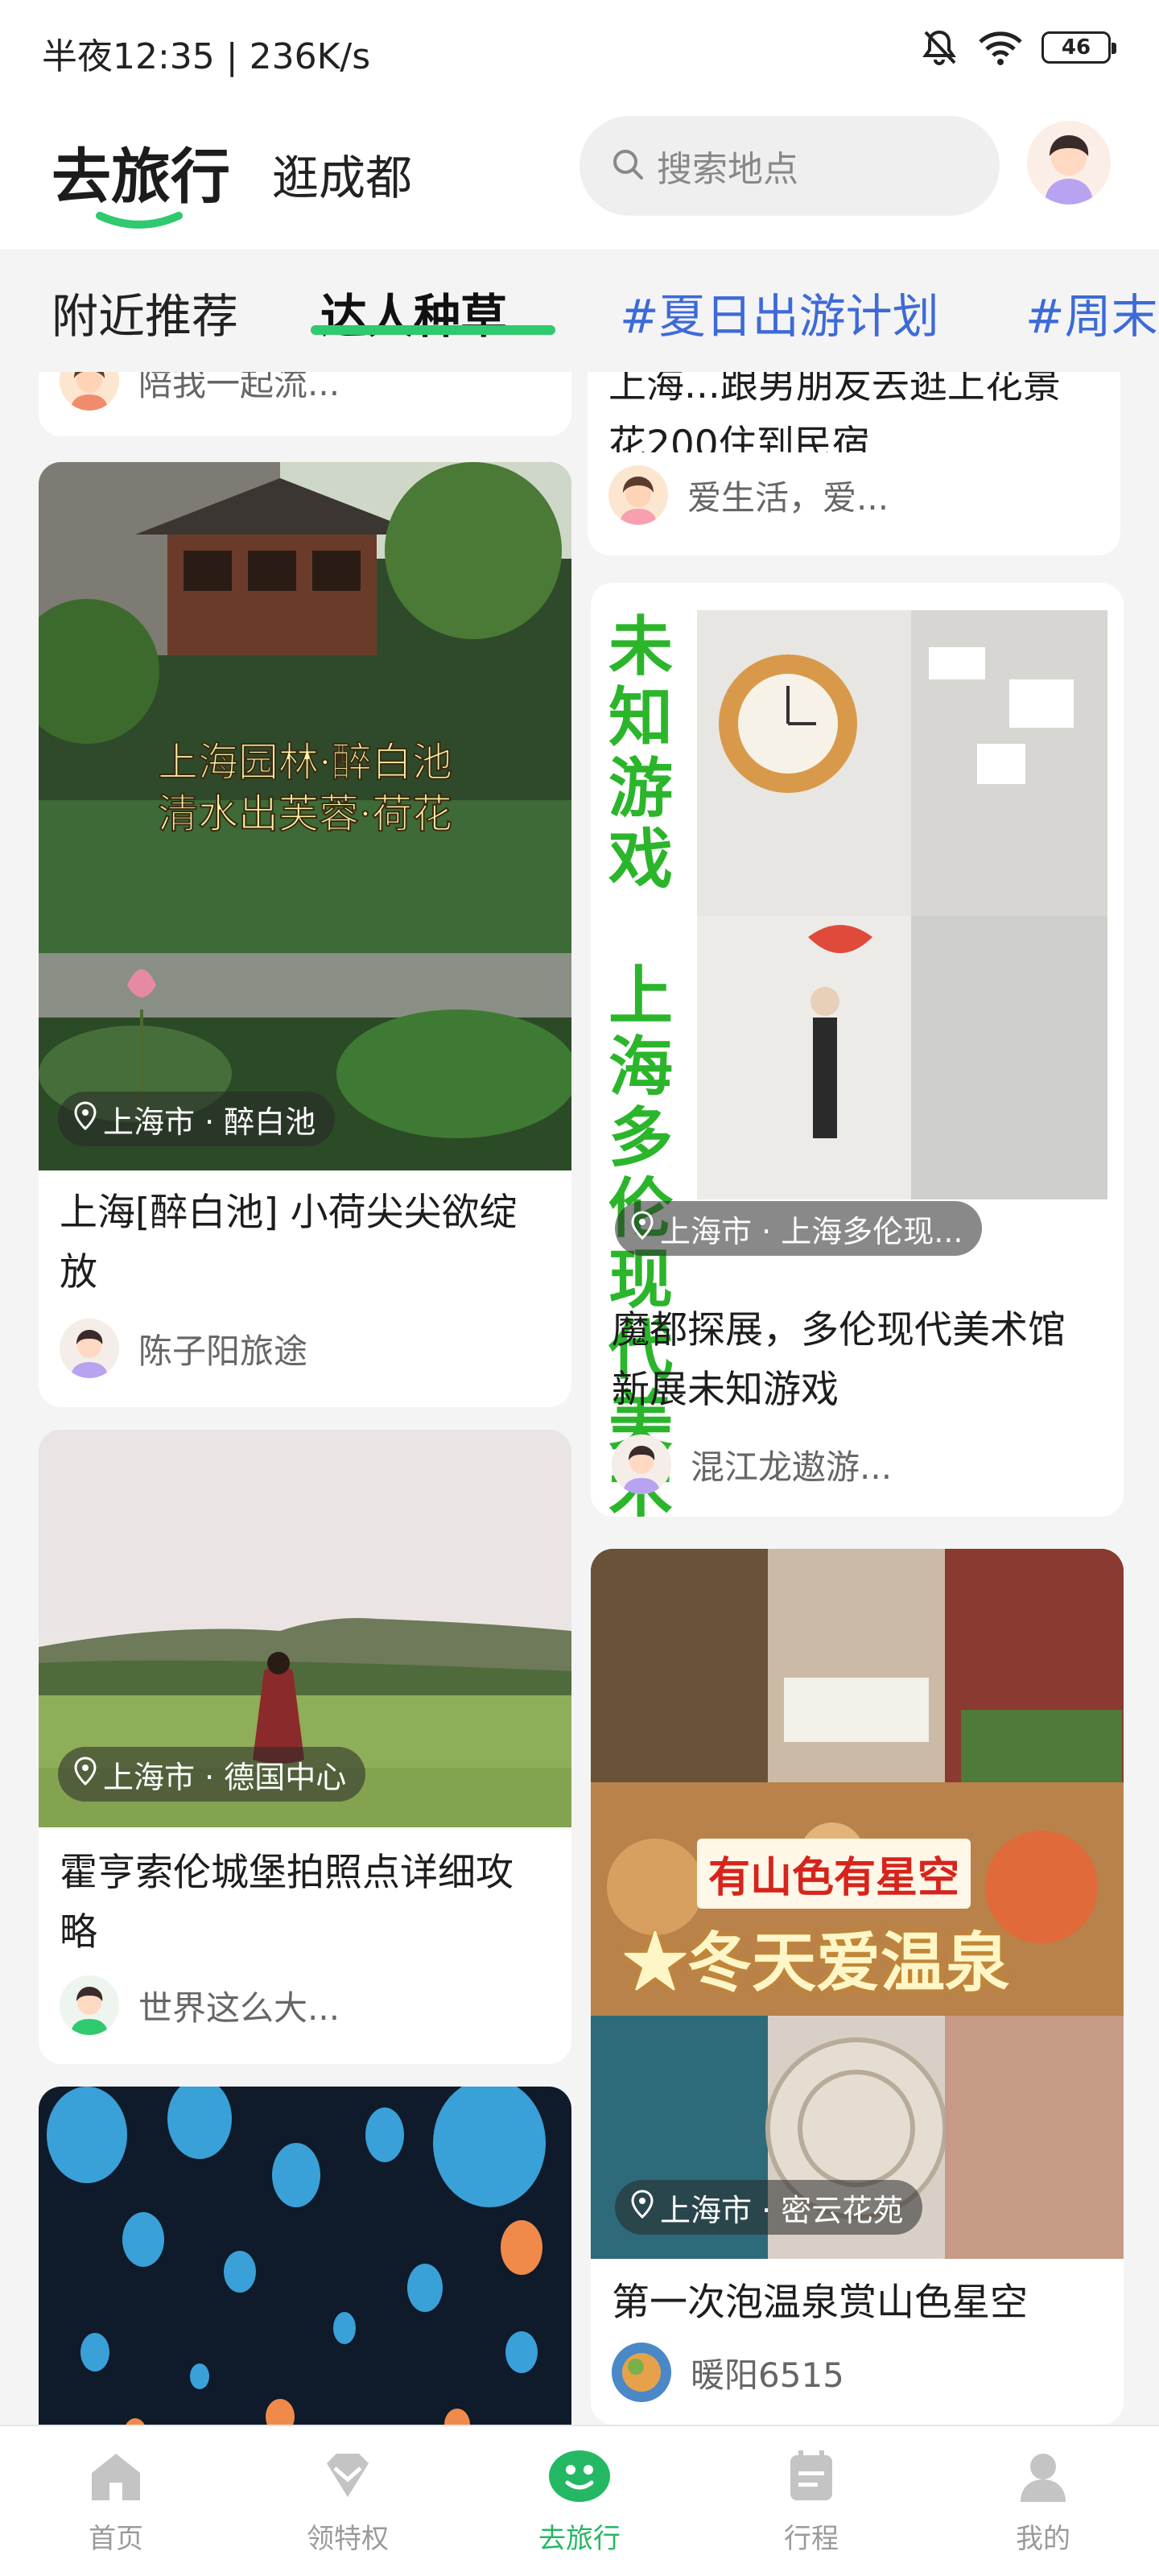 The height and width of the screenshot is (2576, 1159). Describe the element at coordinates (779, 312) in the screenshot. I see `tab-summer-trip: #夏日出游计划` at that location.